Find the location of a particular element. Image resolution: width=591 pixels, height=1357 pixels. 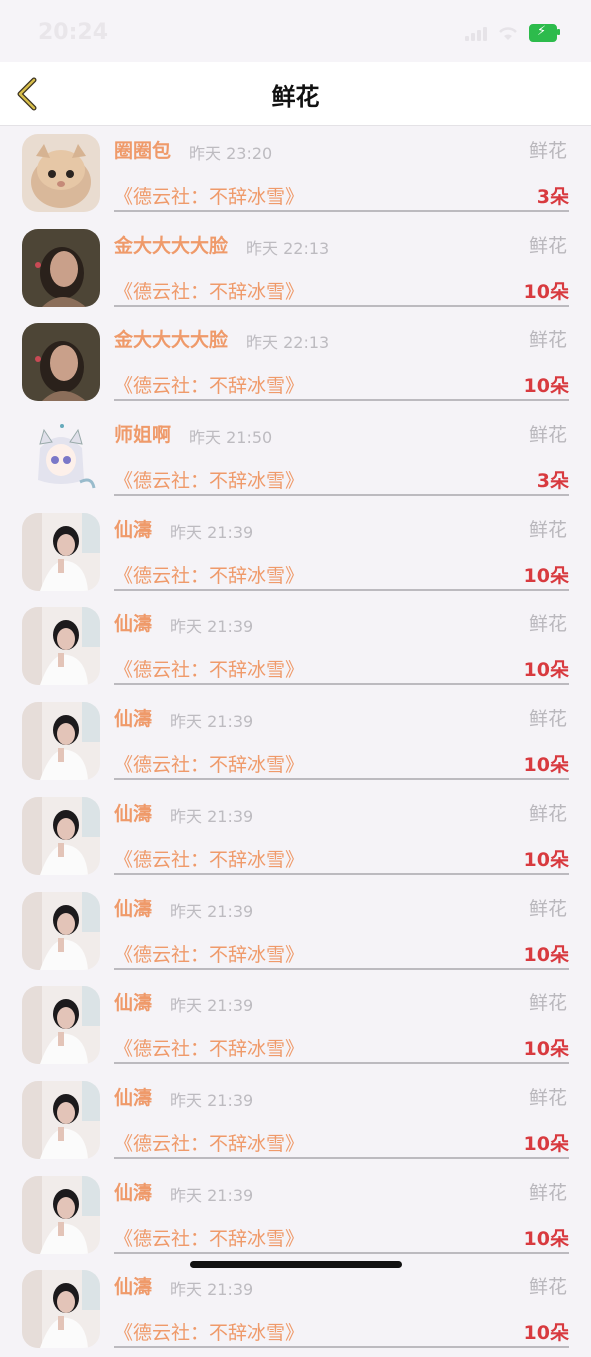

nav-bar: 鲜花 is located at coordinates (295, 94).